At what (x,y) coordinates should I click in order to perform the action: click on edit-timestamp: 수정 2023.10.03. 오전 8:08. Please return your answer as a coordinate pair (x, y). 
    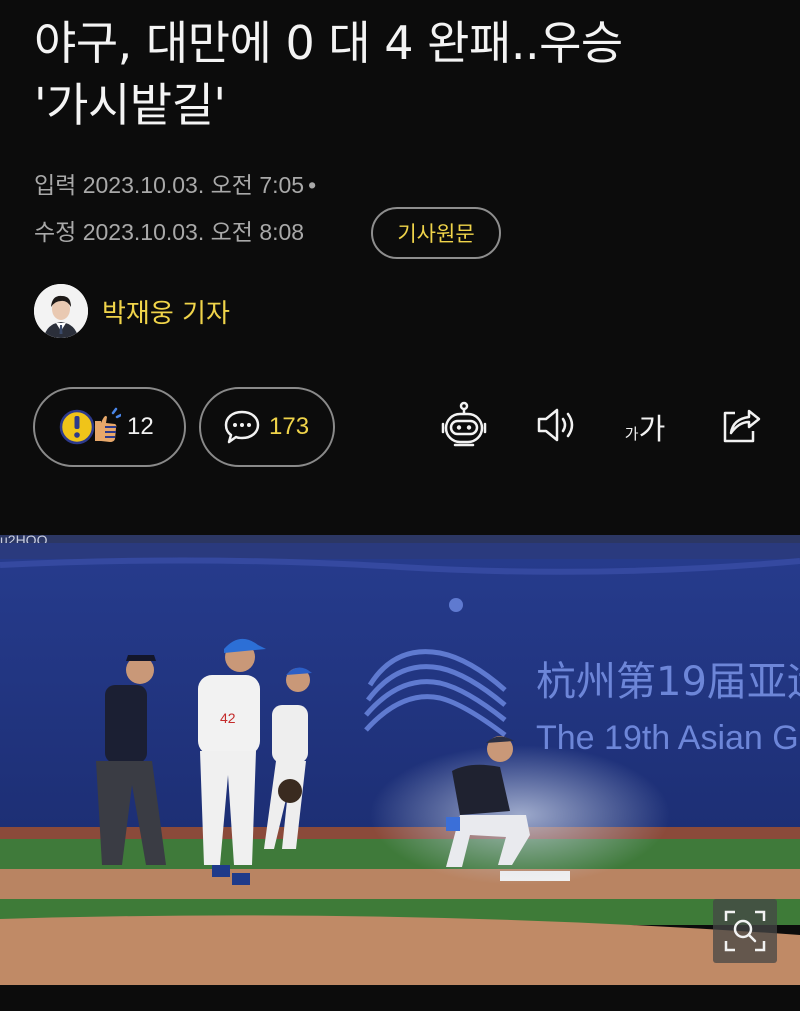
    Looking at the image, I should click on (169, 232).